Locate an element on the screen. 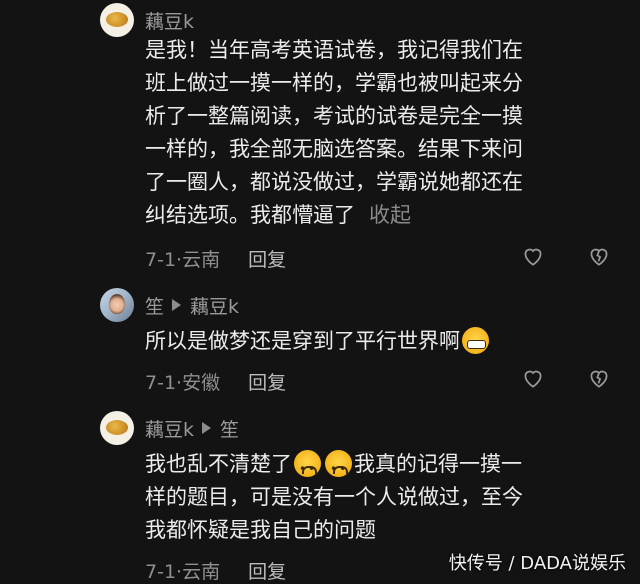 Image resolution: width=640 pixels, height=584 pixels. comment-line: 样的题目，可是没有一个人说做过，至今 is located at coordinates (334, 497).